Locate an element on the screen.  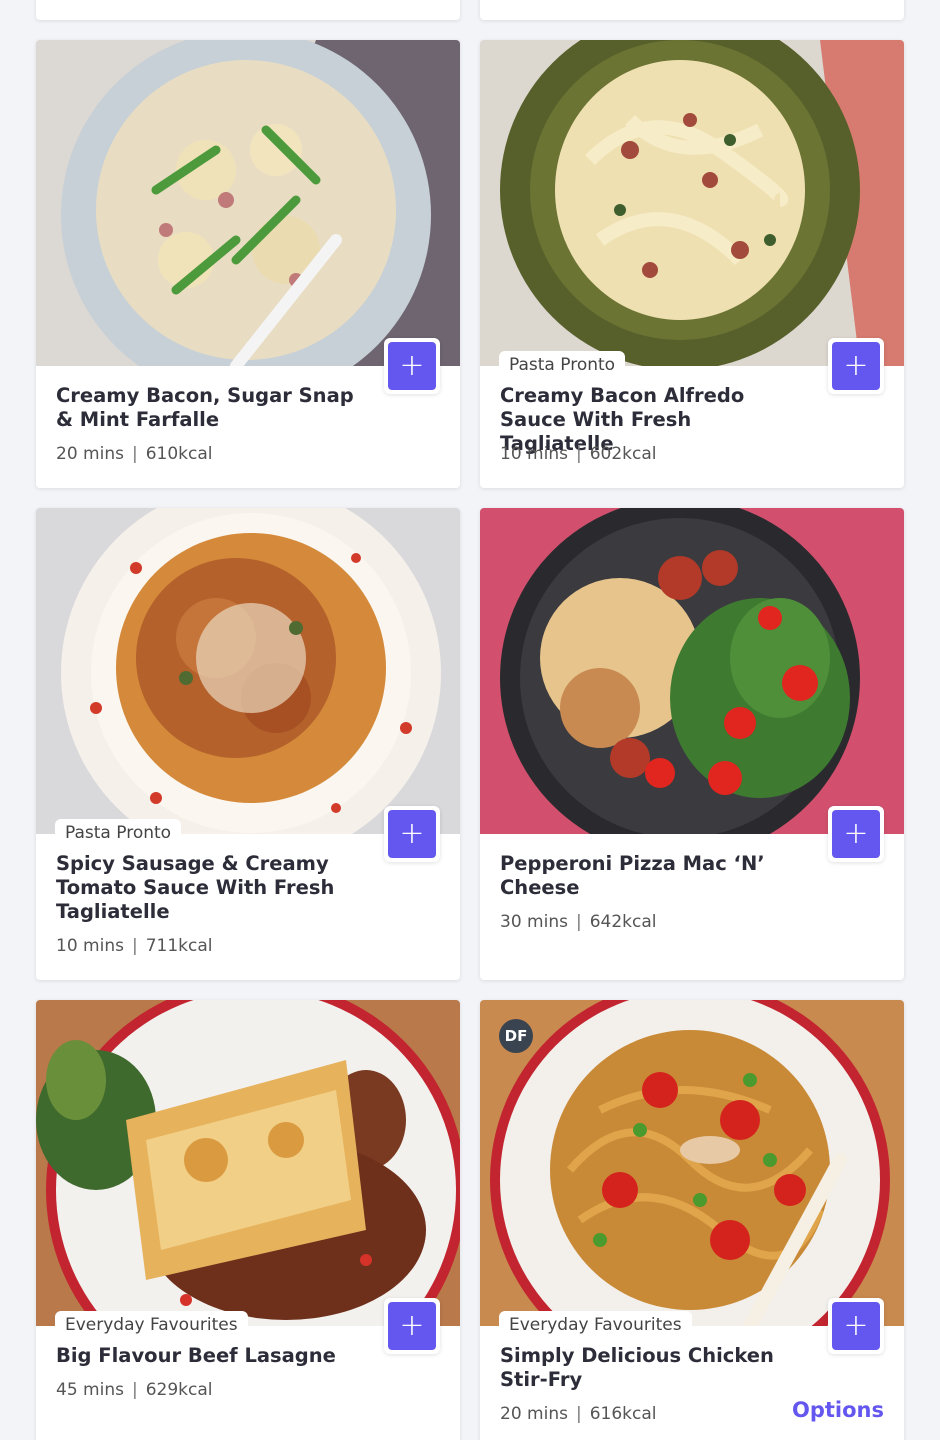
recipe-card-partial-left is located at coordinates (248, 10).